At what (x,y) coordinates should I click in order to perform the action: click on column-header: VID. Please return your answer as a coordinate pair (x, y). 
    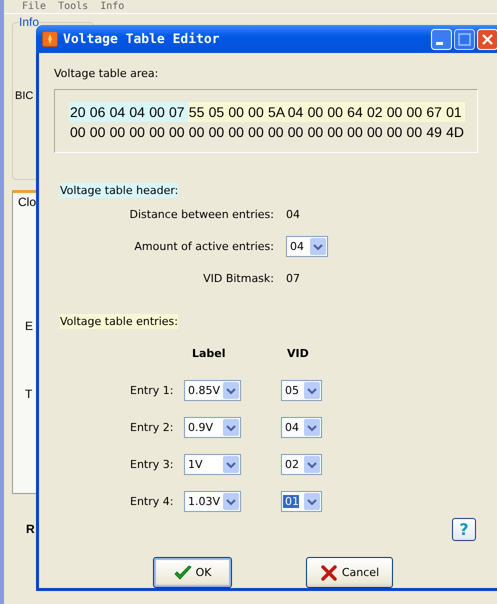
    Looking at the image, I should click on (297, 353).